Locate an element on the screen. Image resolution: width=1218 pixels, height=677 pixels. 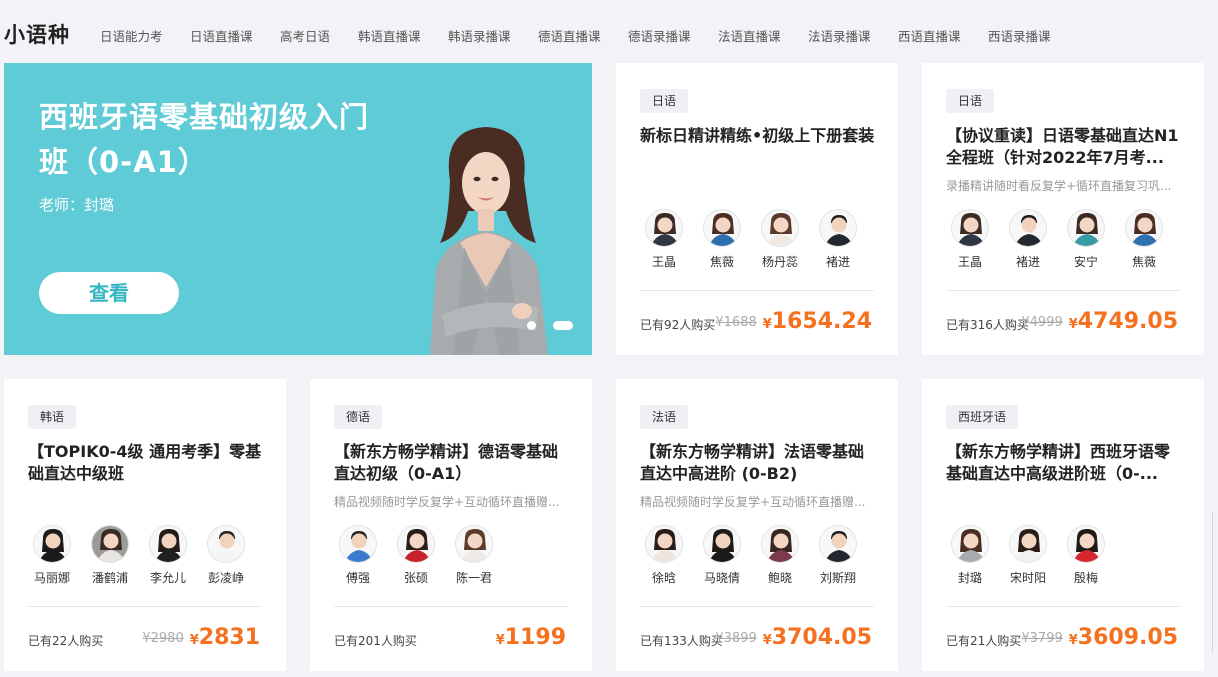
buyer-count: 已有22人购买 is located at coordinates (66, 641).